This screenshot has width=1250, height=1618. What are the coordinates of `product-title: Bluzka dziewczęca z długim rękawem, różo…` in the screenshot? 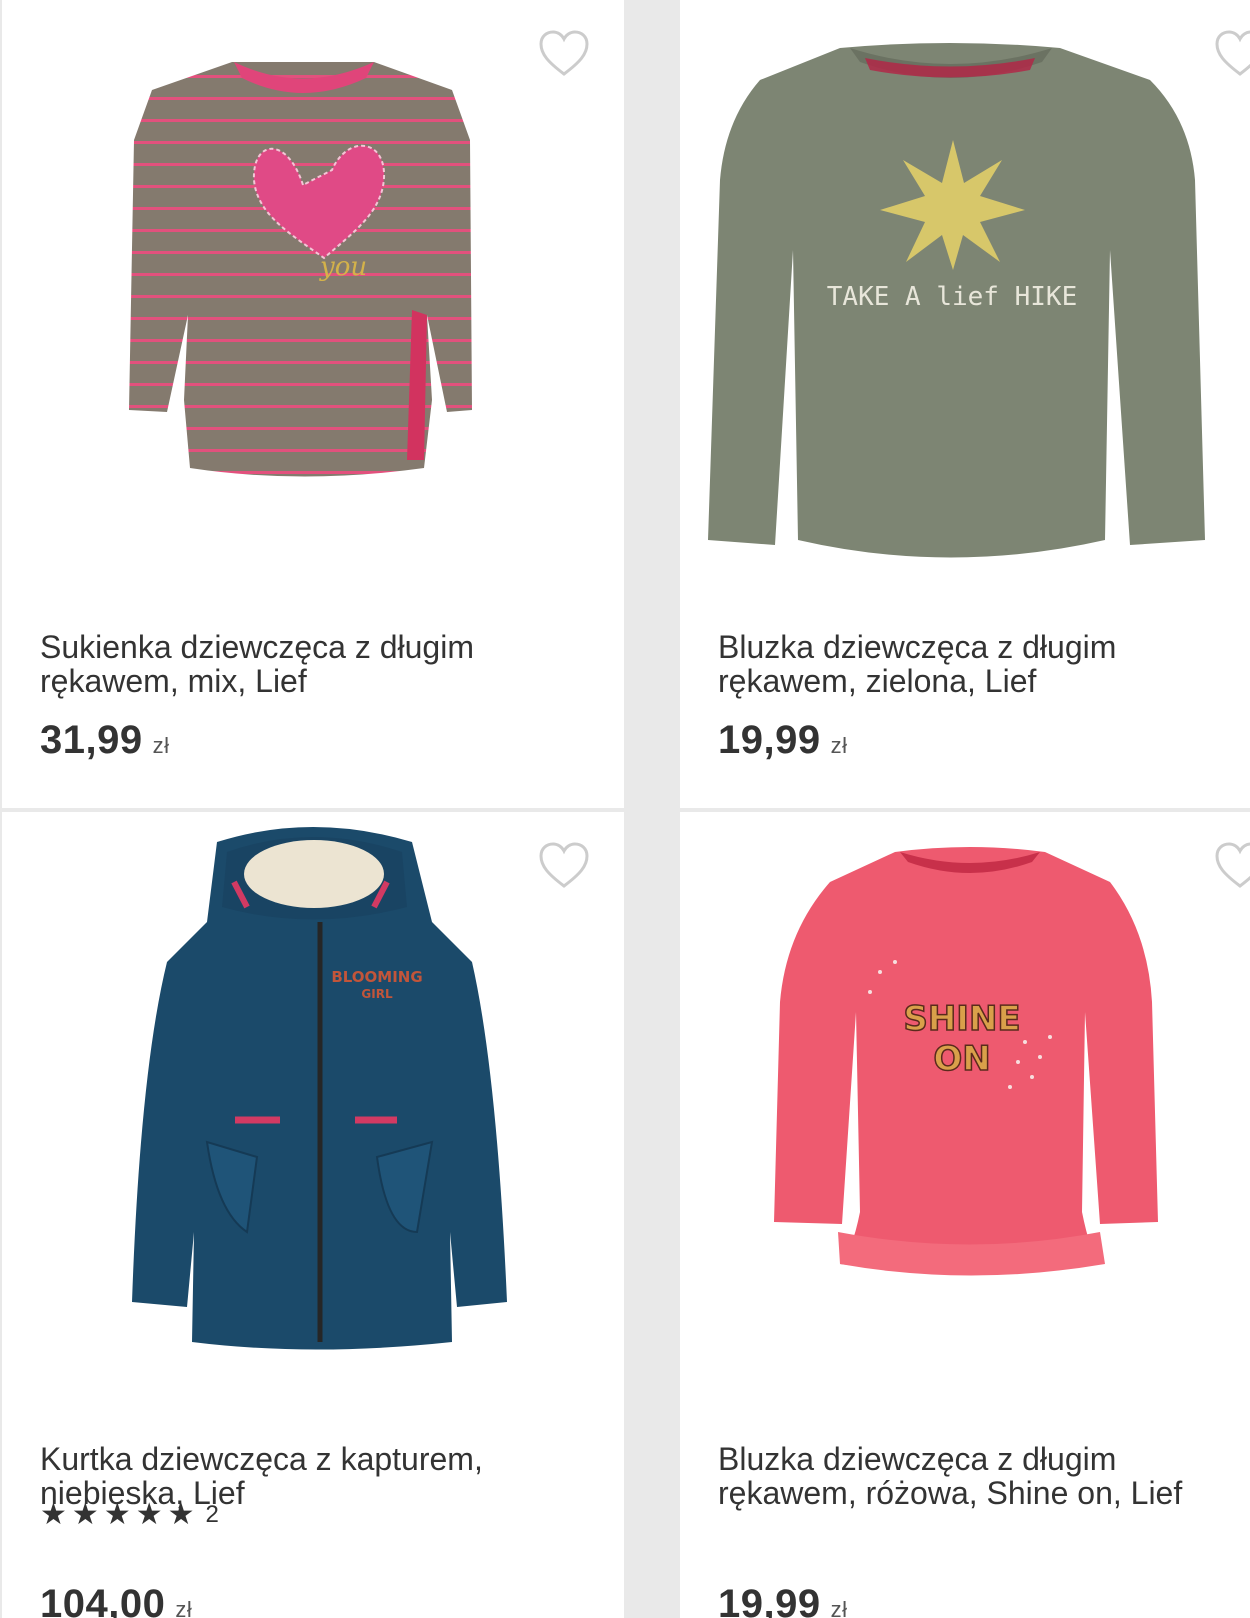 It's located at (978, 1476).